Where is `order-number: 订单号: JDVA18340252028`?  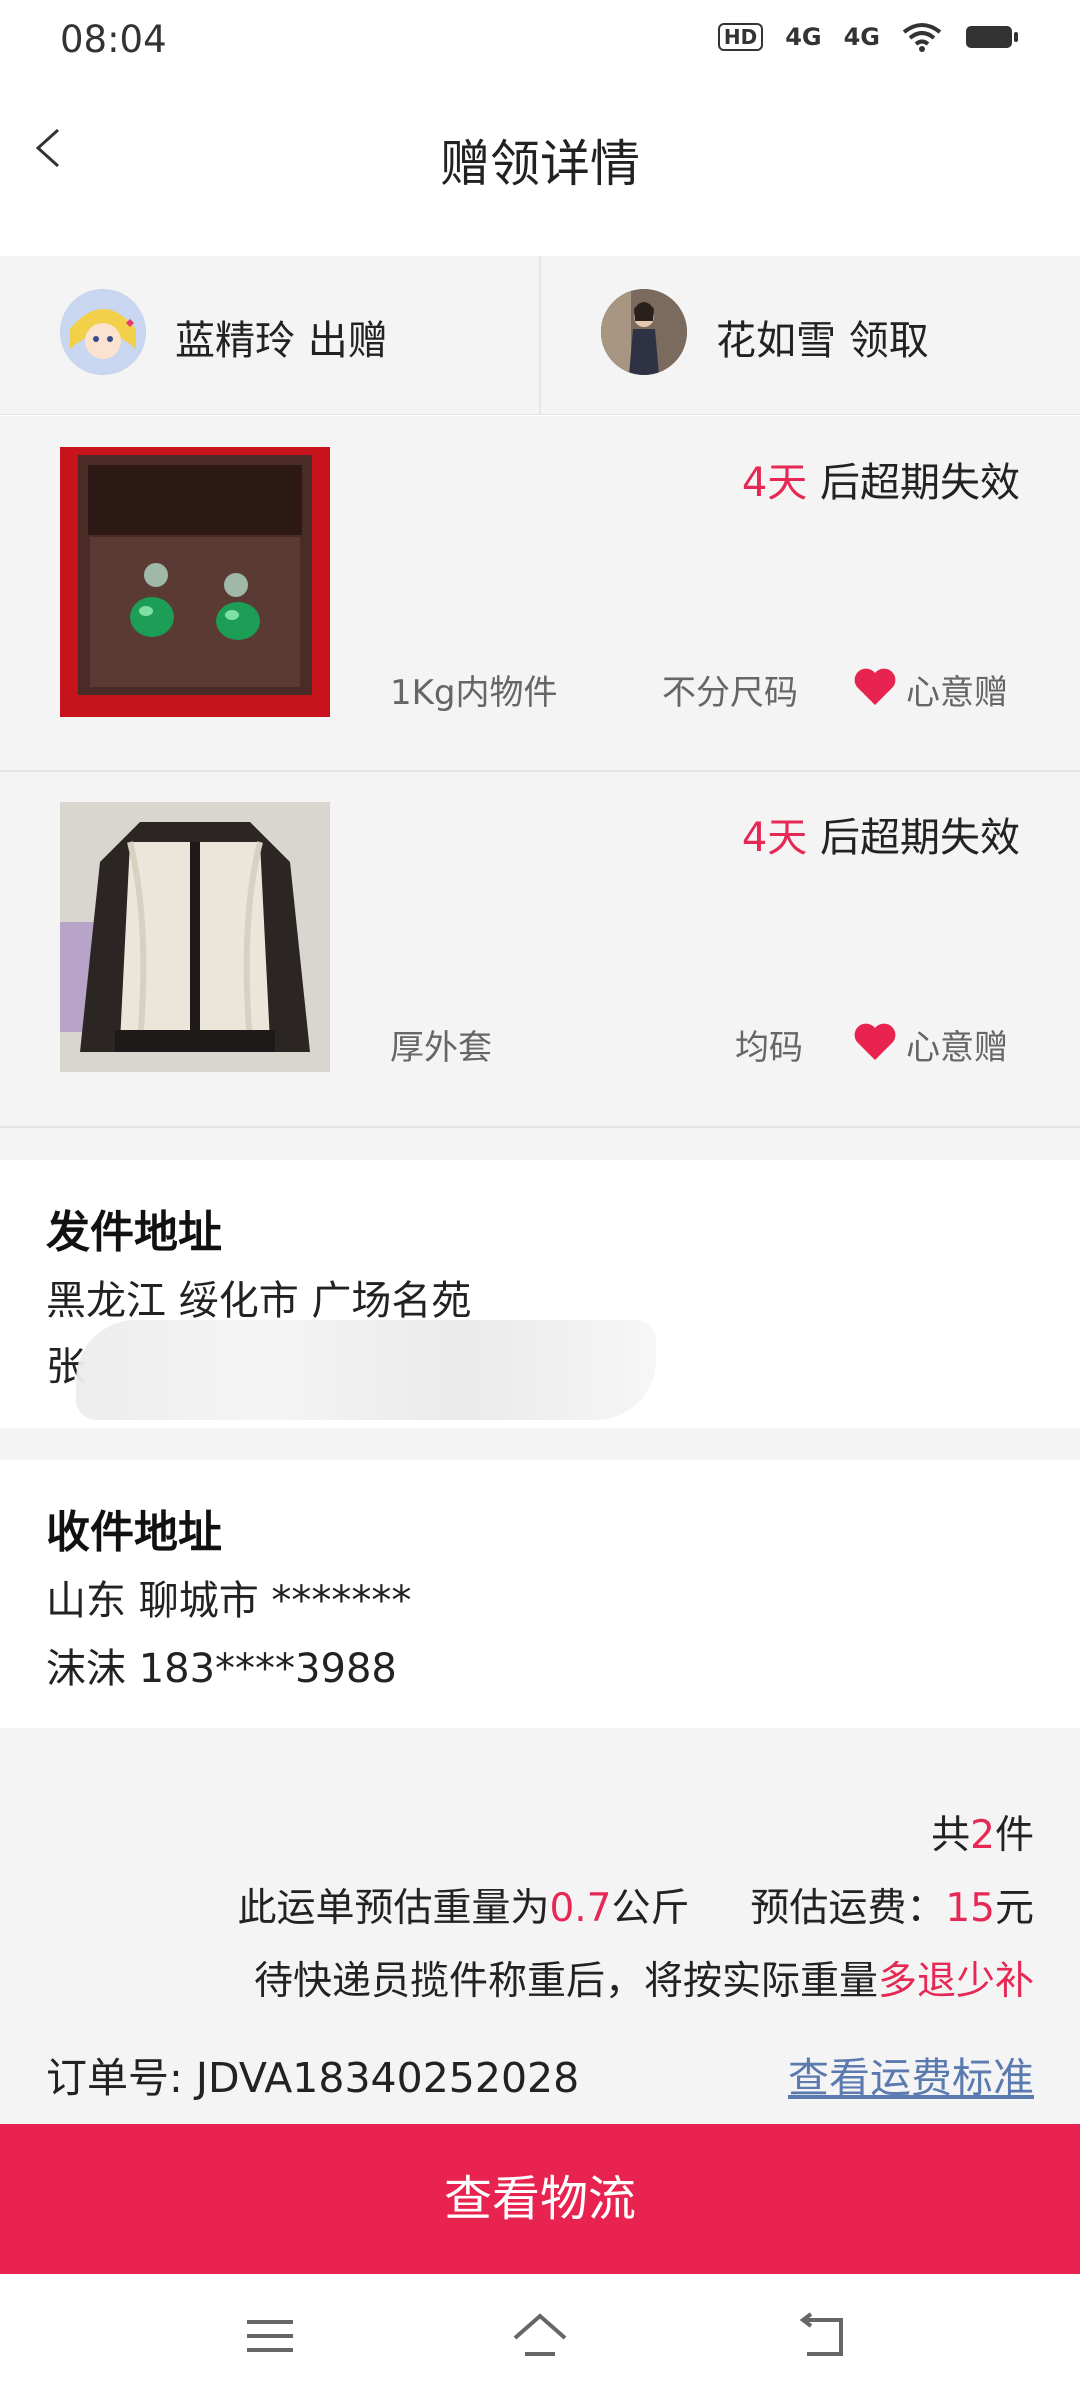 order-number: 订单号: JDVA18340252028 is located at coordinates (312, 2074).